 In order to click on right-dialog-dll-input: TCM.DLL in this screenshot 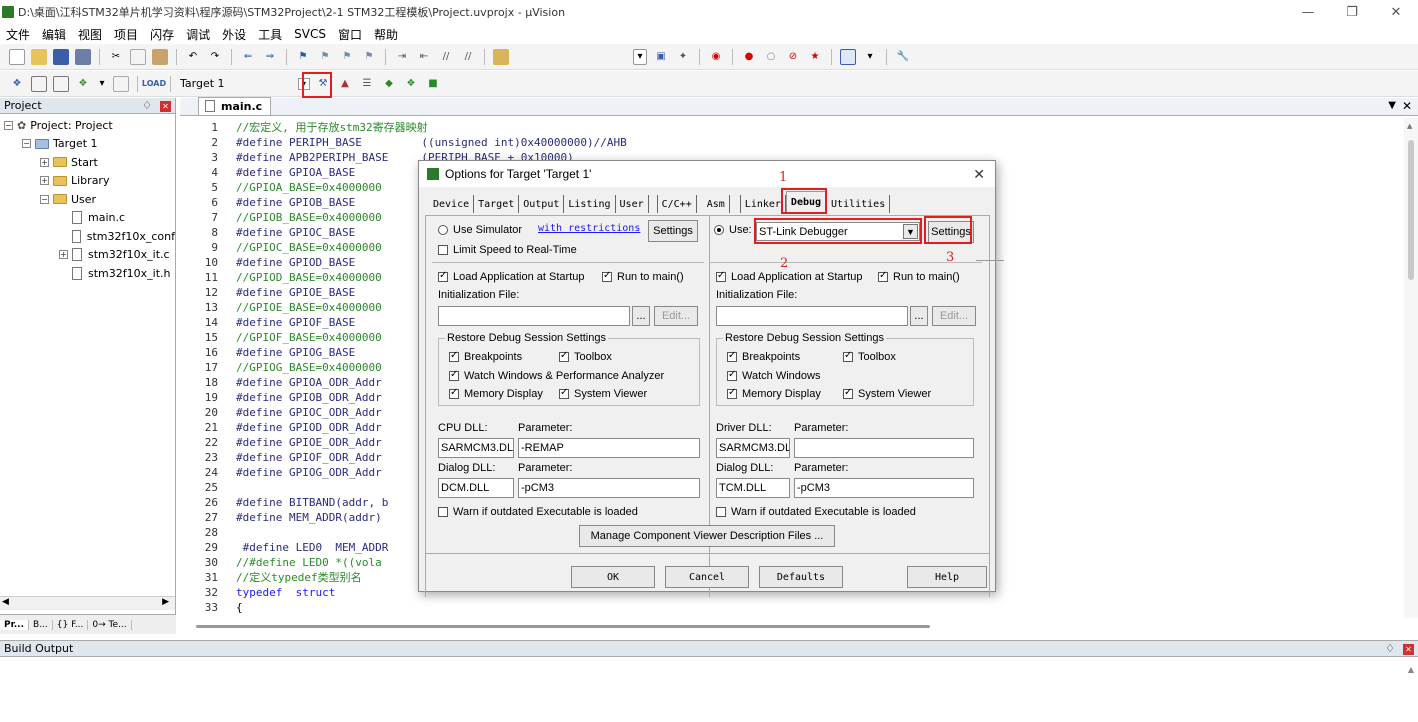, I will do `click(753, 488)`.